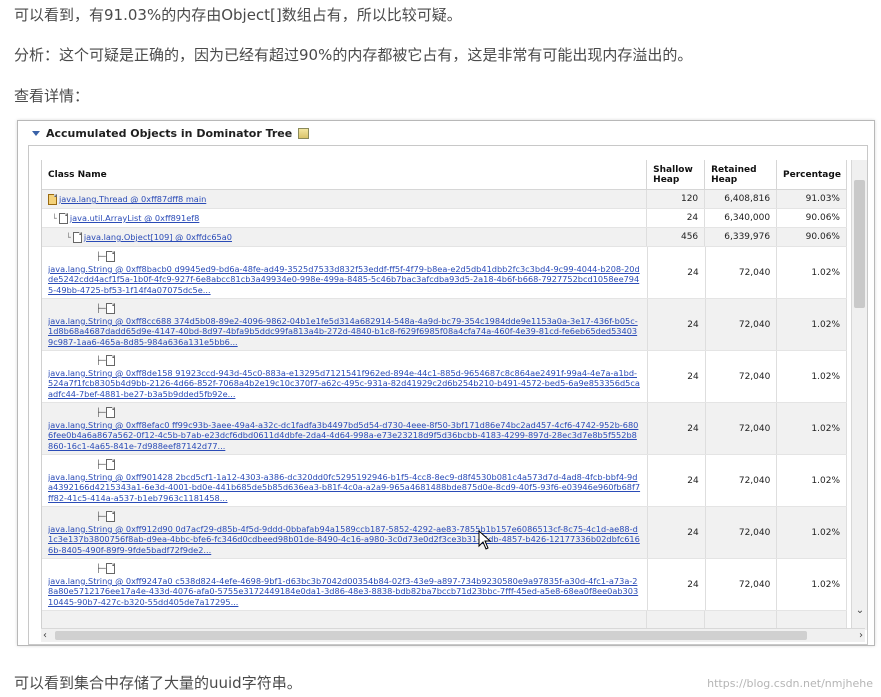 This screenshot has width=881, height=697. Describe the element at coordinates (860, 611) in the screenshot. I see `scroll-down-arrow-icon: ⌄` at that location.